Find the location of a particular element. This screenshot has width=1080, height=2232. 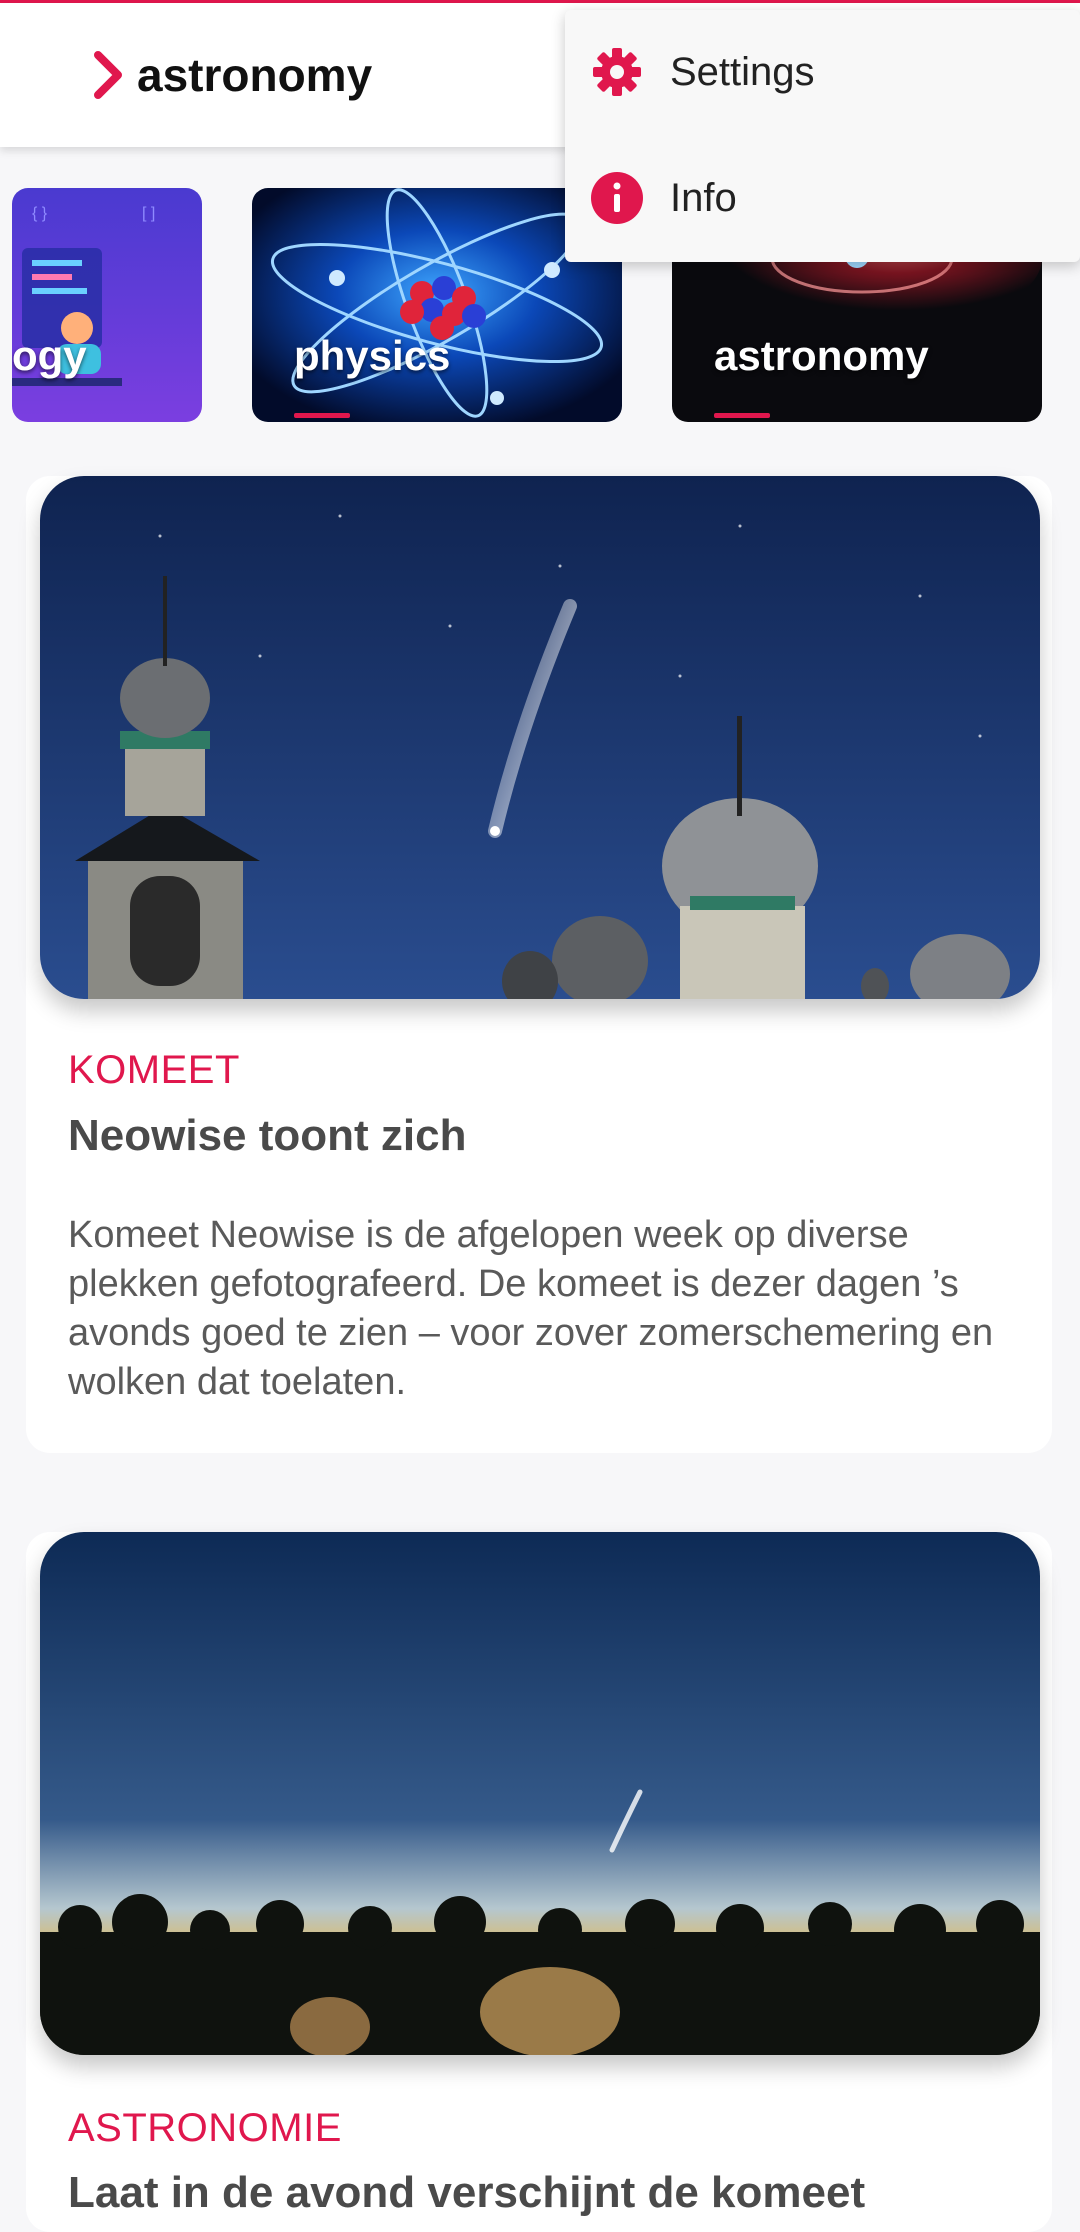

technology-illustration: [ ] { } is located at coordinates (107, 305).